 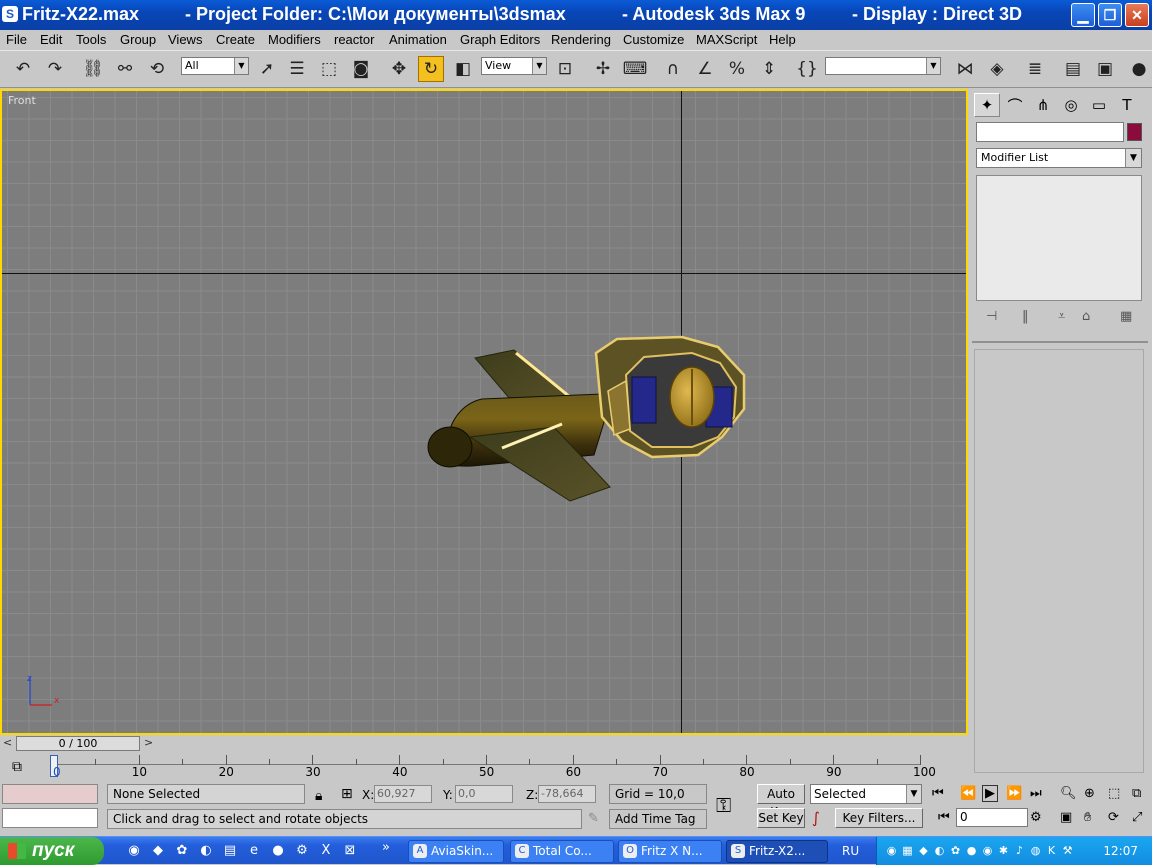 What do you see at coordinates (1110, 15) in the screenshot?
I see `restore-button: ❐` at bounding box center [1110, 15].